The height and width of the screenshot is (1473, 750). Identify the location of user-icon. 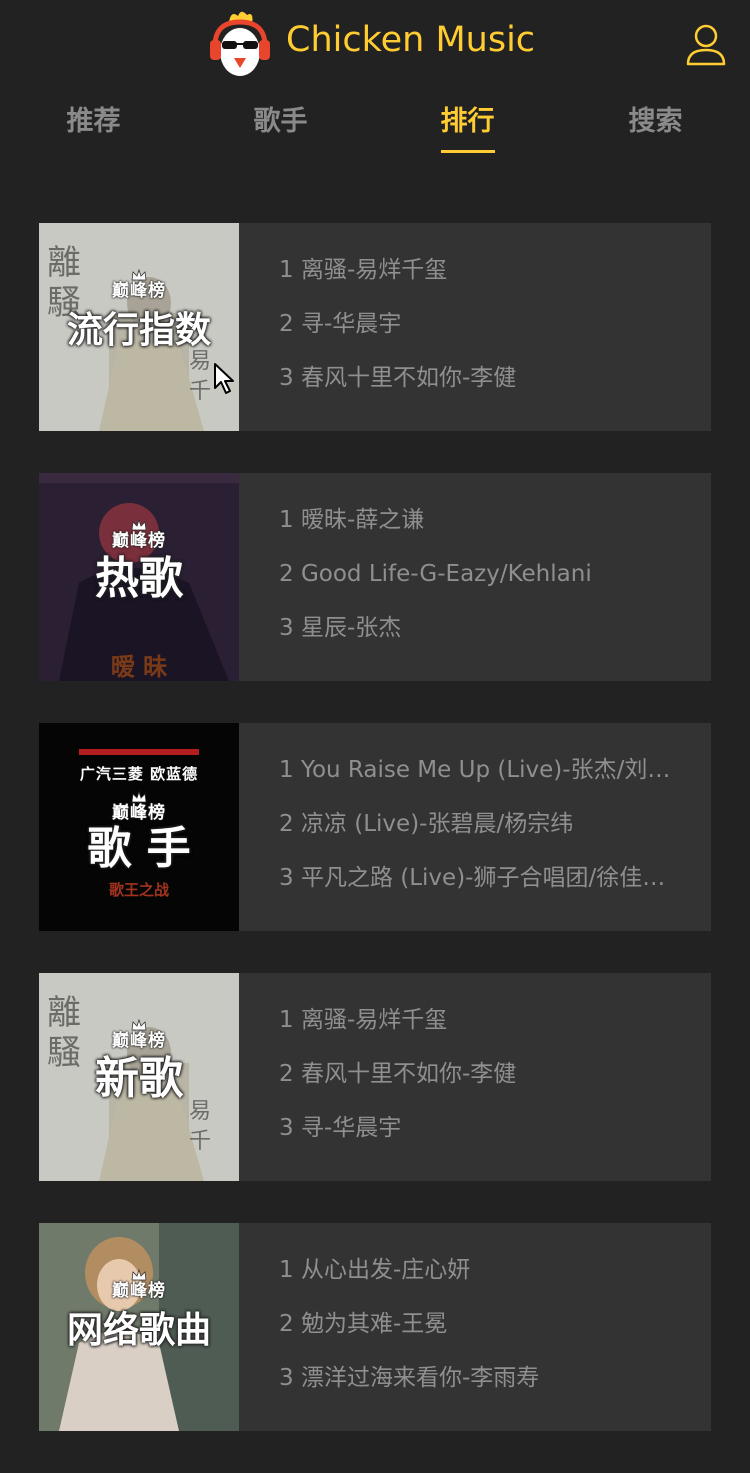
(706, 44).